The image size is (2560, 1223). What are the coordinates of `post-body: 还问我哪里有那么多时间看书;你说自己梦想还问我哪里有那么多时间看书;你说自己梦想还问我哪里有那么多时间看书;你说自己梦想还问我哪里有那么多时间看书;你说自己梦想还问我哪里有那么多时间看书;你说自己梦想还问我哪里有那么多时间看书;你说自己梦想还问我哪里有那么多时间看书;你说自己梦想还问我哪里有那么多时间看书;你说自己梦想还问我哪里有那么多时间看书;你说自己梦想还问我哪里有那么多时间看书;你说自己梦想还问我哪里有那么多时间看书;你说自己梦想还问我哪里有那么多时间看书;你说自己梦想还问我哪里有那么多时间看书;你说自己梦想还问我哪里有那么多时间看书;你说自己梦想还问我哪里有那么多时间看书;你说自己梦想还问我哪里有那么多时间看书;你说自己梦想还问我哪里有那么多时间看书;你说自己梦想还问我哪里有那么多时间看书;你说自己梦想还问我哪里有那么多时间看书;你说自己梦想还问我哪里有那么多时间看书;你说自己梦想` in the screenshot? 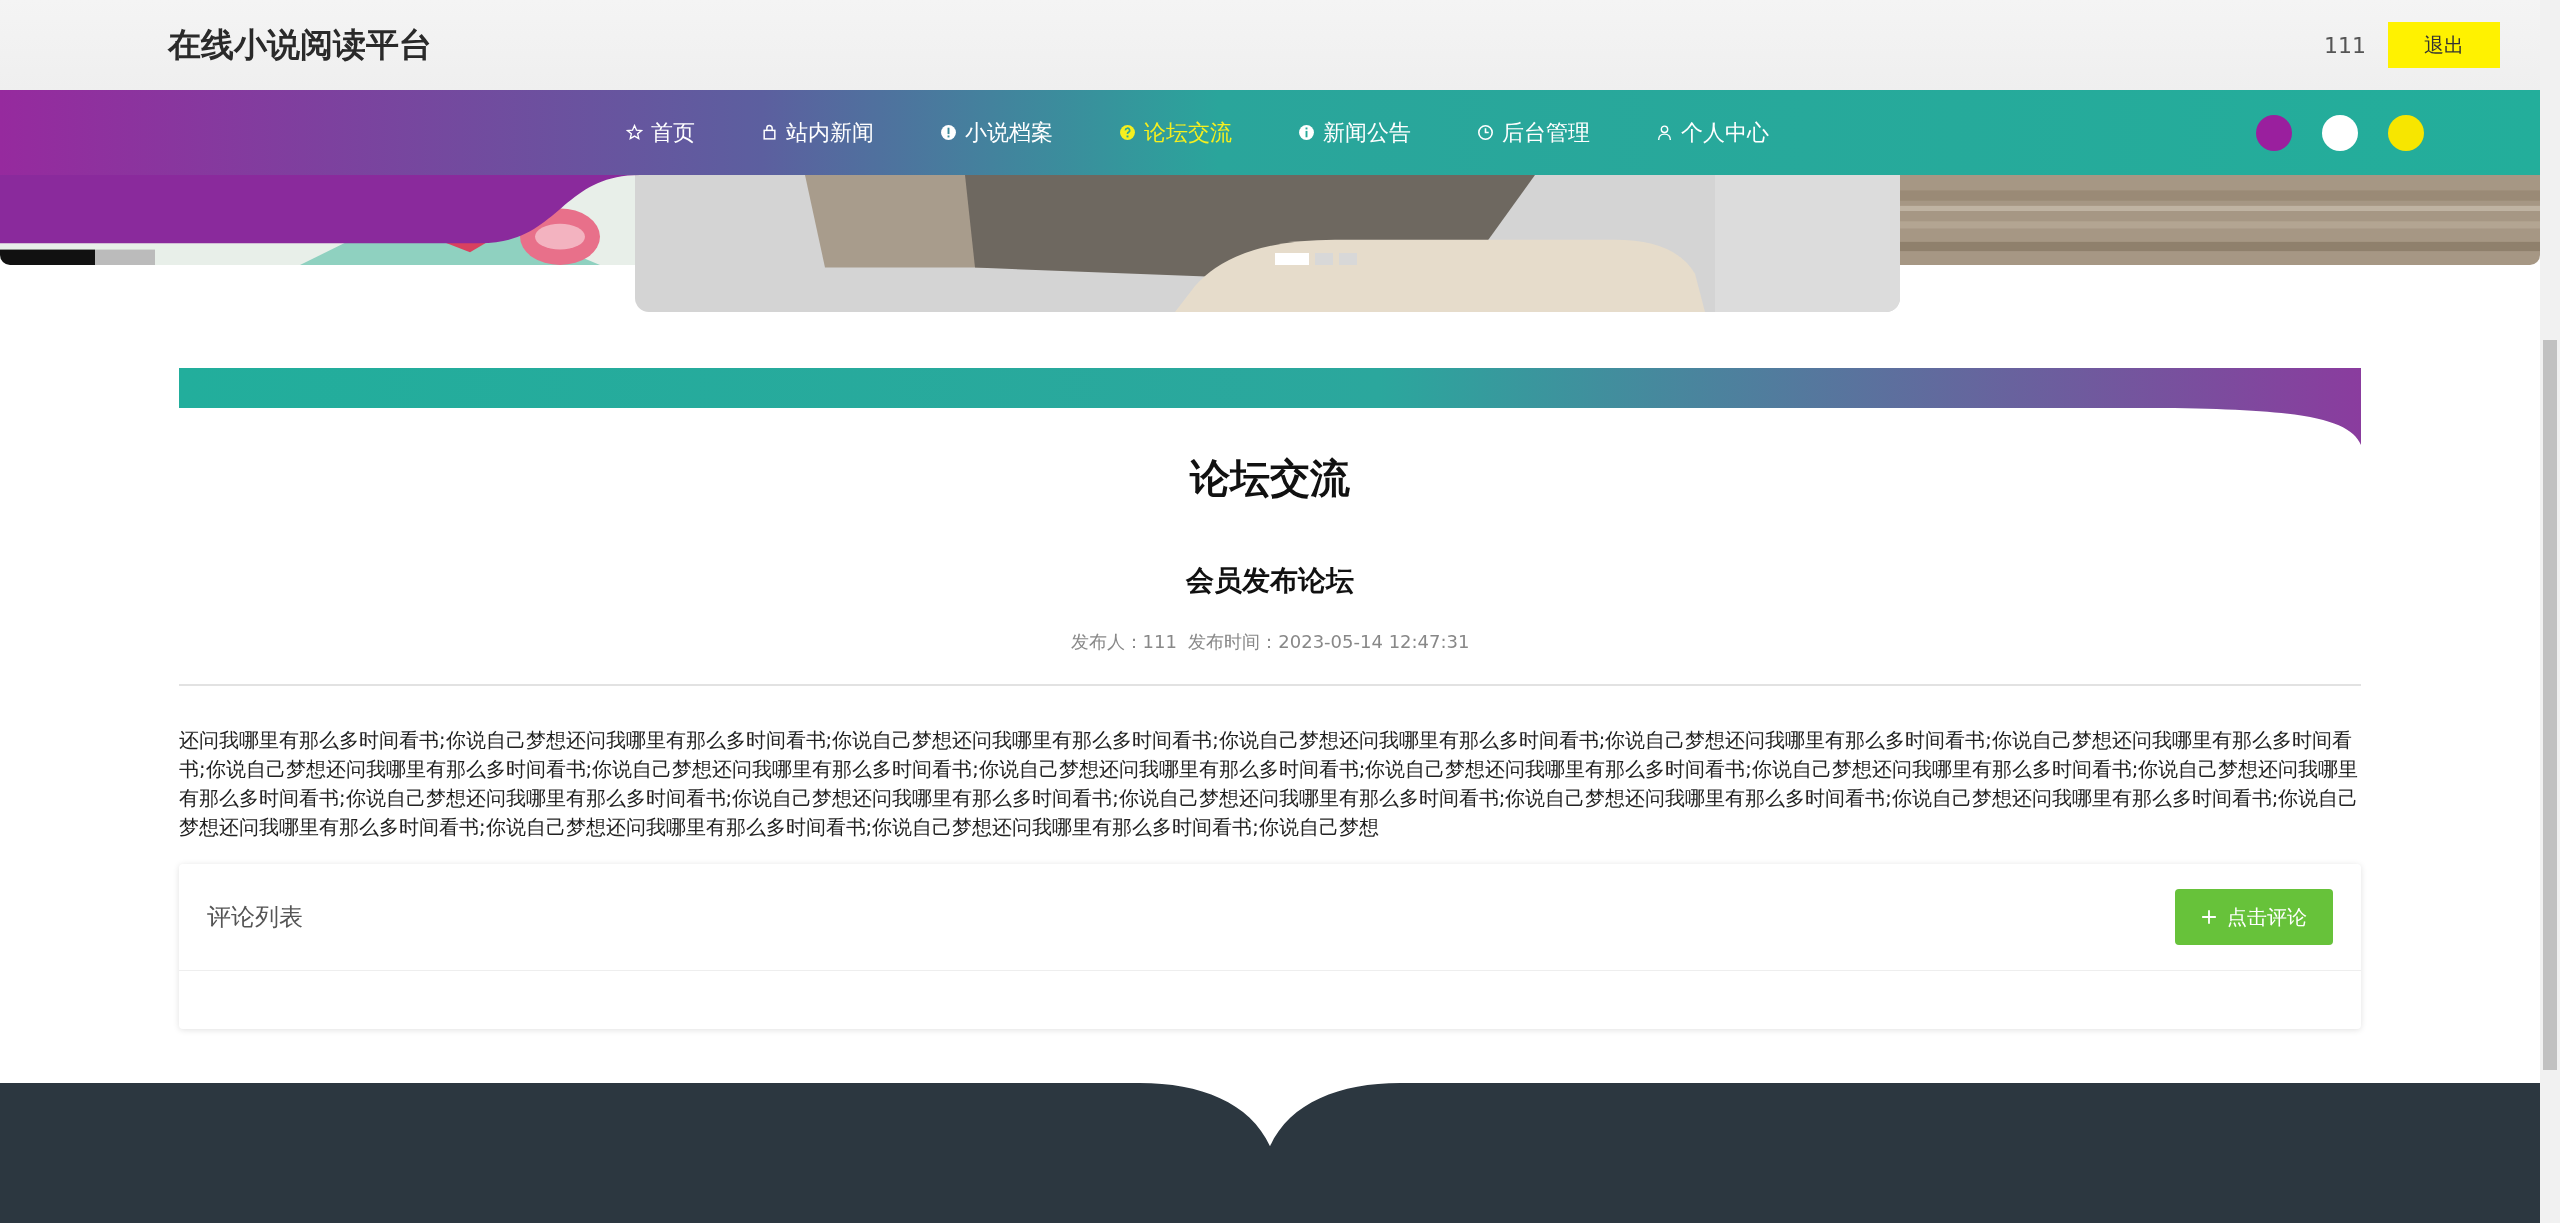 It's located at (1269, 784).